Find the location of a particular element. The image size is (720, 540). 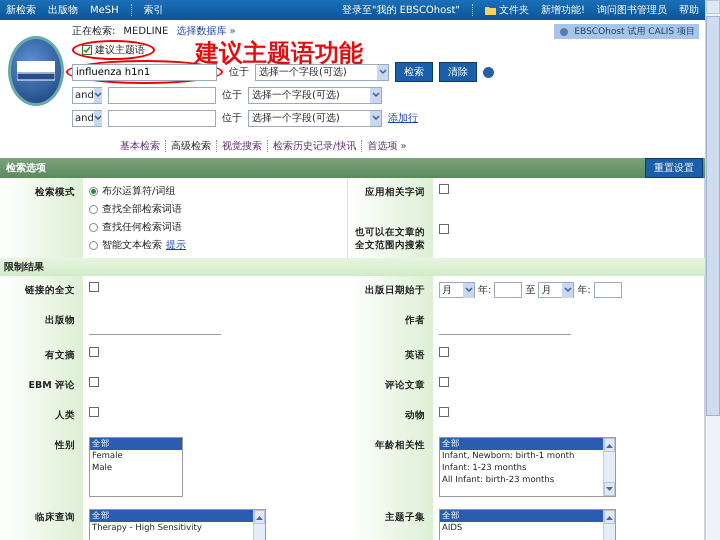

radio-label: 布尔运算符/词组 is located at coordinates (139, 191).